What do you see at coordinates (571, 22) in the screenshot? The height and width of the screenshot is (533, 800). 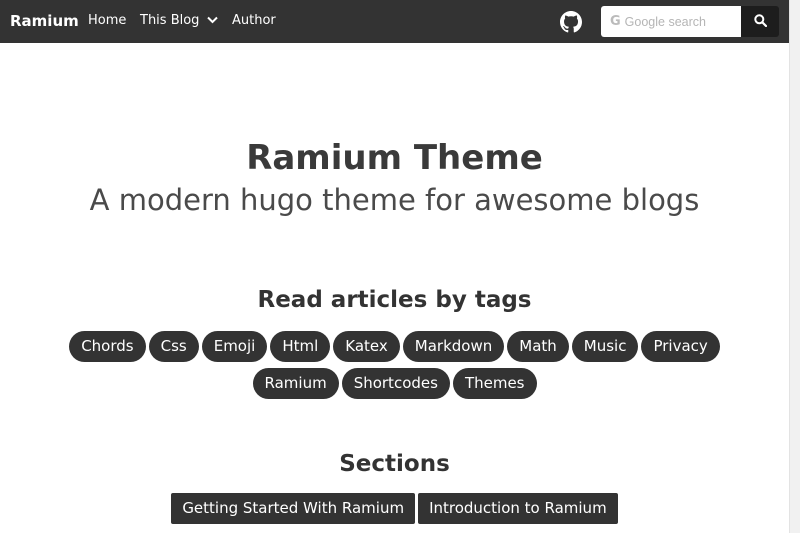 I see `github-icon` at bounding box center [571, 22].